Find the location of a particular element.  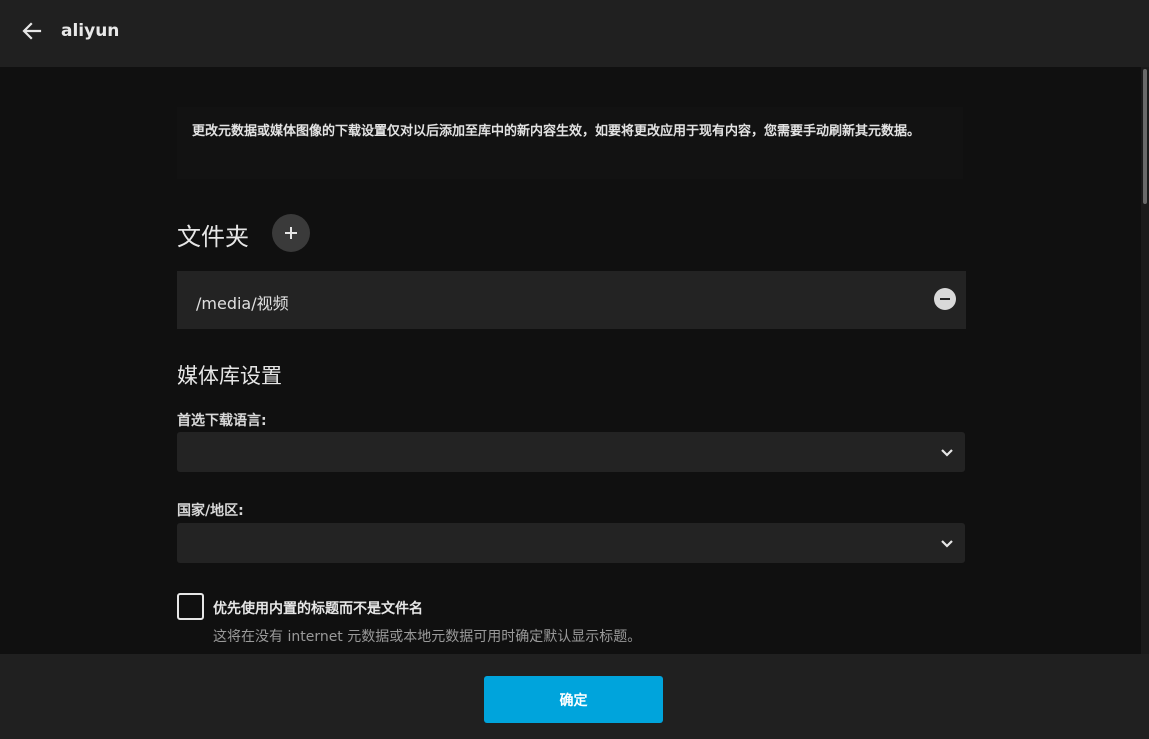

country-region-select is located at coordinates (571, 543).